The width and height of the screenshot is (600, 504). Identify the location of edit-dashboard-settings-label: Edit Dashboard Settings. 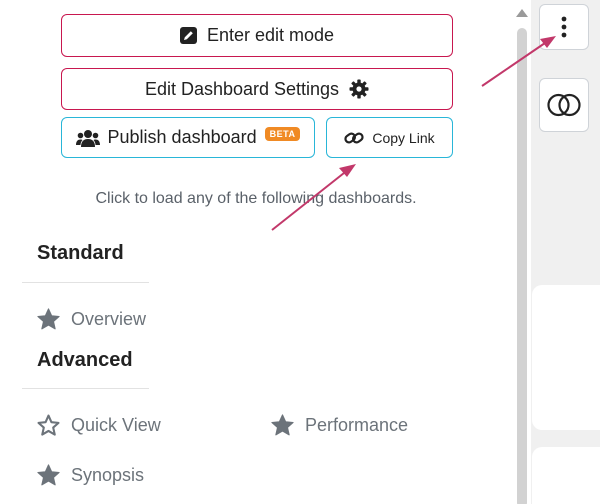
(242, 88).